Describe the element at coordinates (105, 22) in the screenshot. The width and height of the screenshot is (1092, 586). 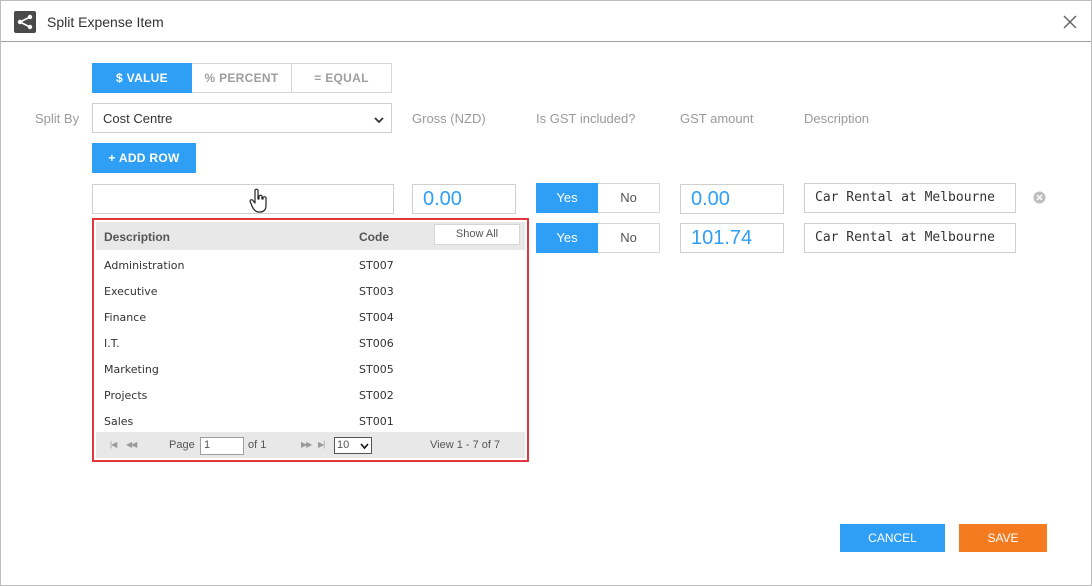
I see `dialog-title: Split Expense Item` at that location.